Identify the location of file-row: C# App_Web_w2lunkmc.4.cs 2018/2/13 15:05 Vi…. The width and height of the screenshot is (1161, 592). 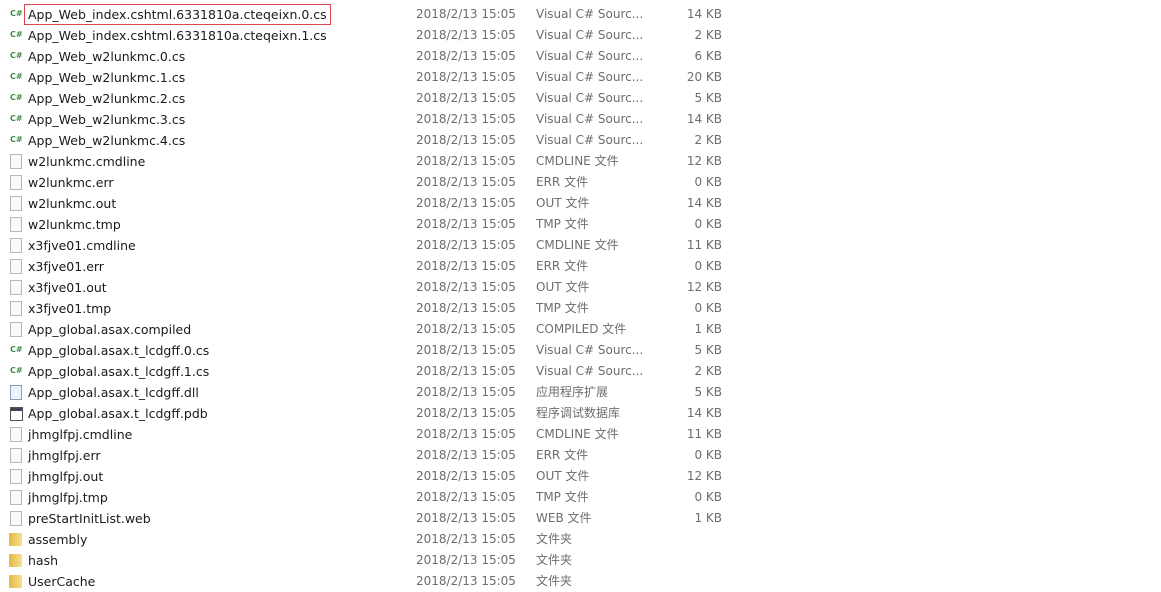
(580, 140).